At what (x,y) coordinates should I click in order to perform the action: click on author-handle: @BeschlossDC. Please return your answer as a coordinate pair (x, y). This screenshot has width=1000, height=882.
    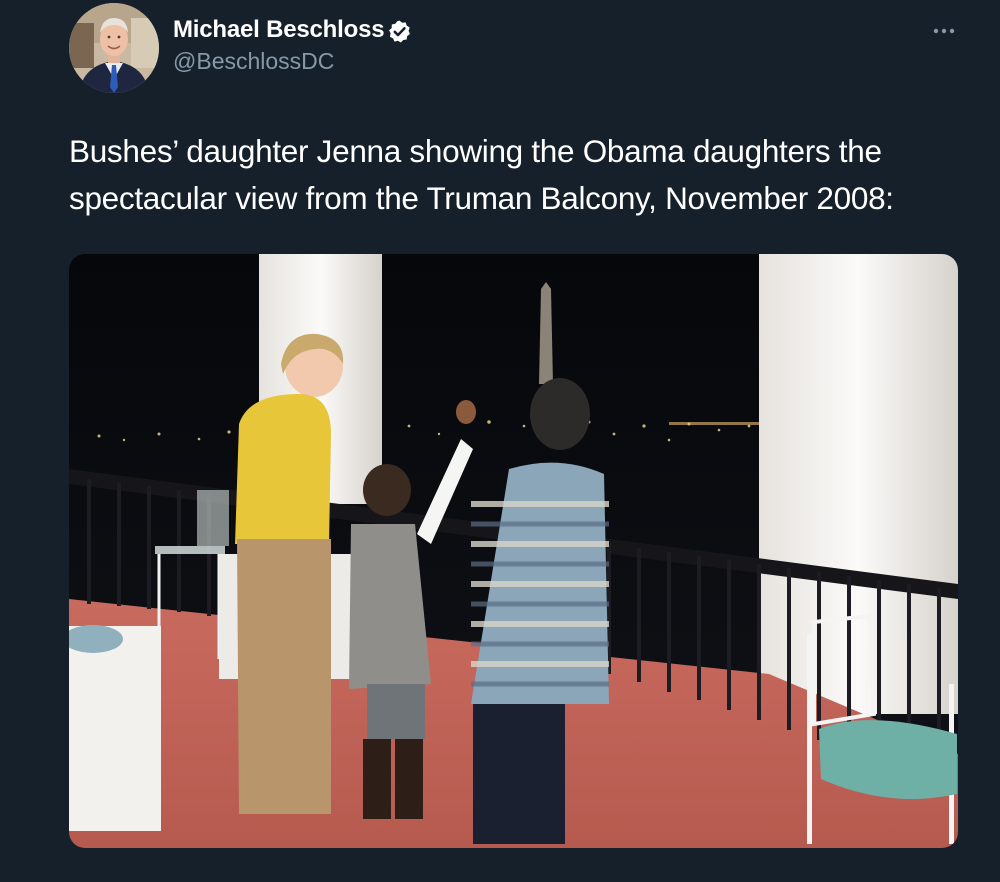
    Looking at the image, I should click on (253, 61).